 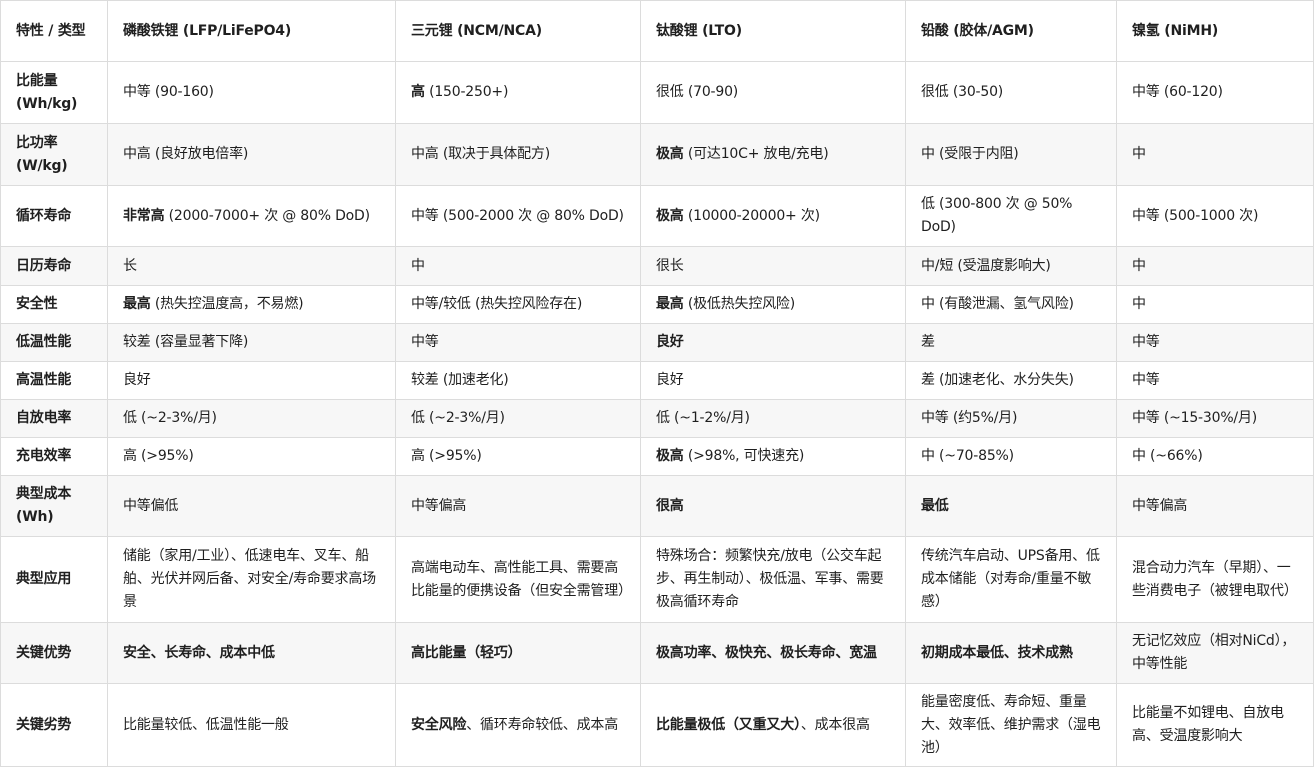 I want to click on cell-text: (热失控温度高，不易燃), so click(x=227, y=304).